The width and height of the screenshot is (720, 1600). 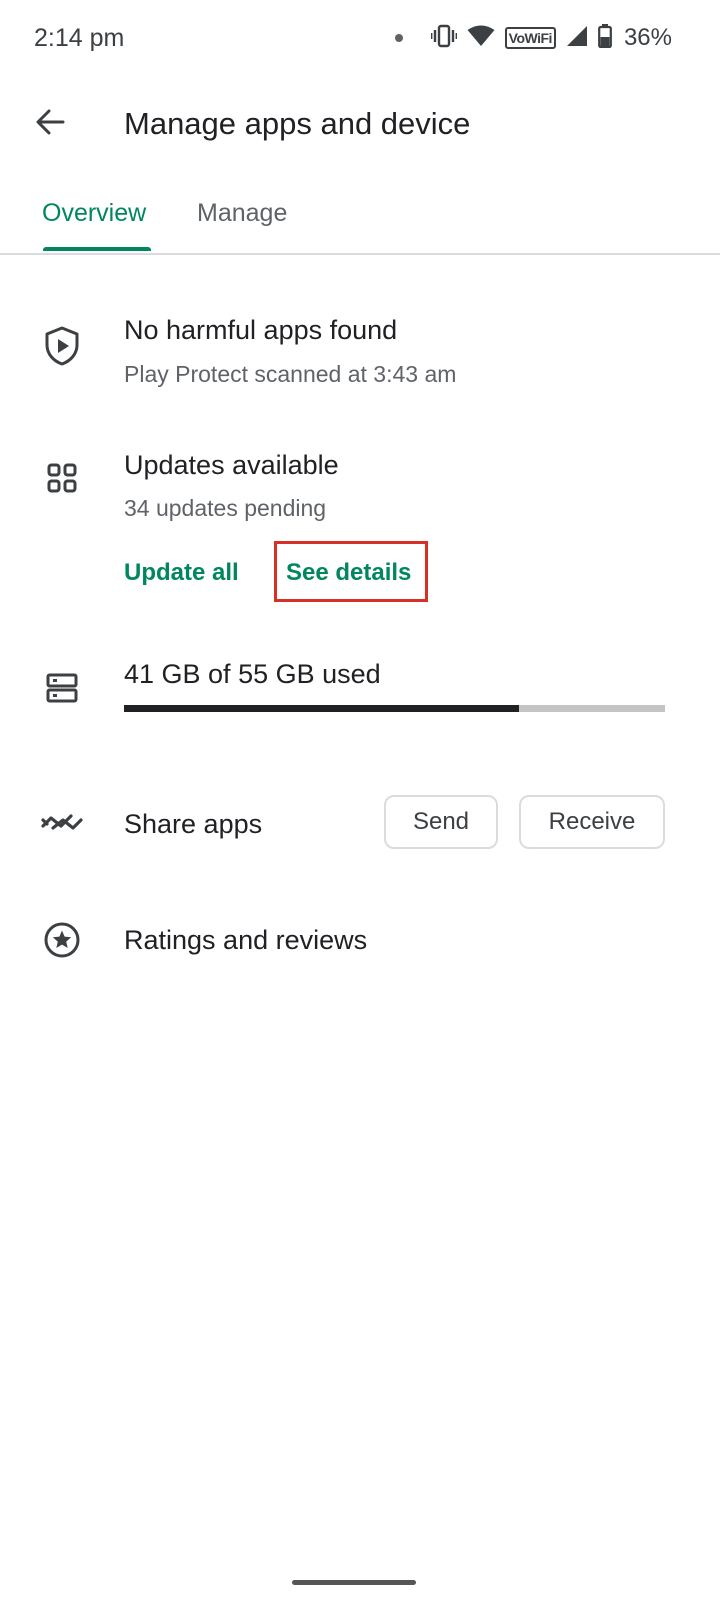 What do you see at coordinates (360, 254) in the screenshot?
I see `tab-divider` at bounding box center [360, 254].